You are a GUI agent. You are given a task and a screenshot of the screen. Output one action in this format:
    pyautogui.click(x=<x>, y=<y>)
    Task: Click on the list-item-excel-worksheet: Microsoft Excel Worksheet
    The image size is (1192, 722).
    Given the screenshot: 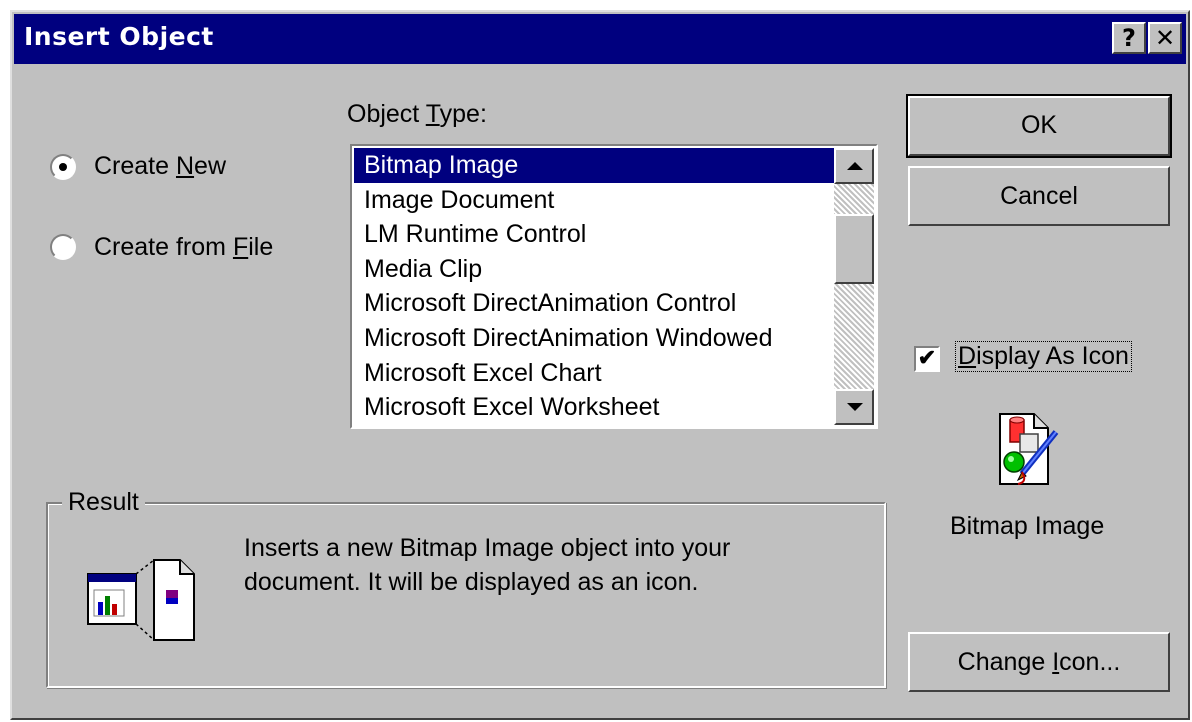 What is the action you would take?
    pyautogui.click(x=594, y=407)
    